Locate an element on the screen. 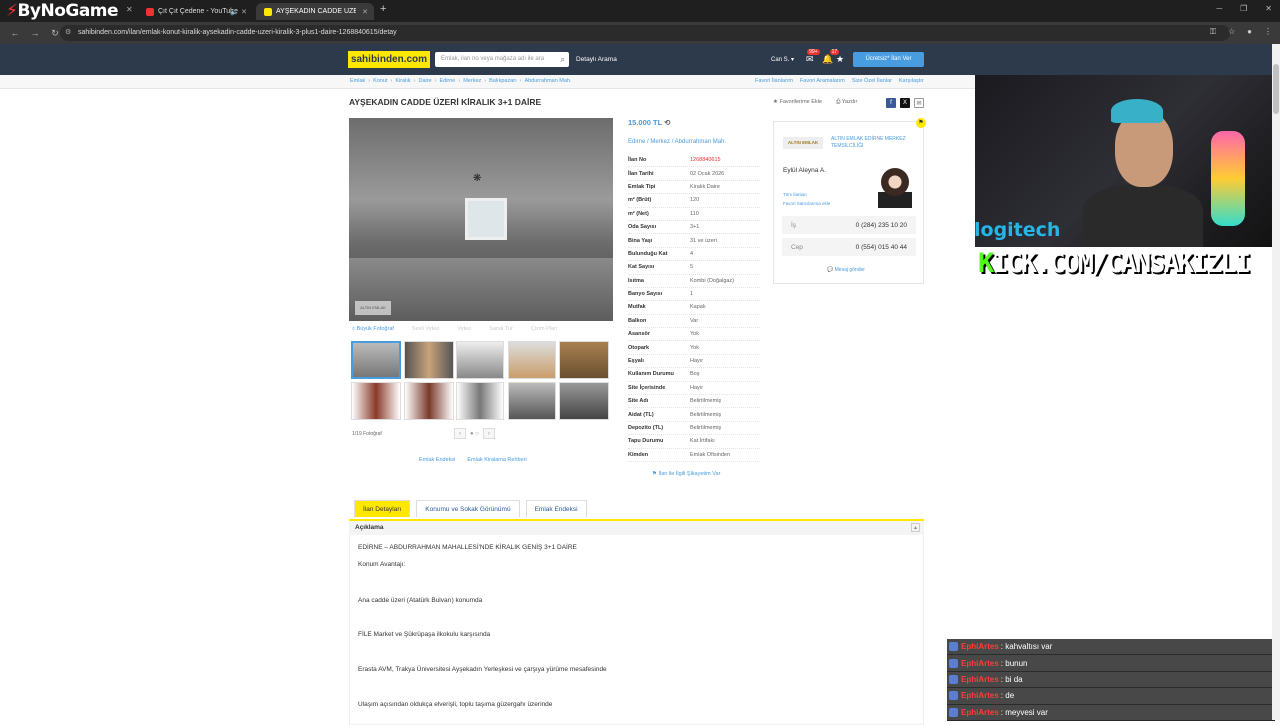 The image size is (1280, 725). mobile-phone: Cep 0 (554) 015 40 44 is located at coordinates (849, 247).